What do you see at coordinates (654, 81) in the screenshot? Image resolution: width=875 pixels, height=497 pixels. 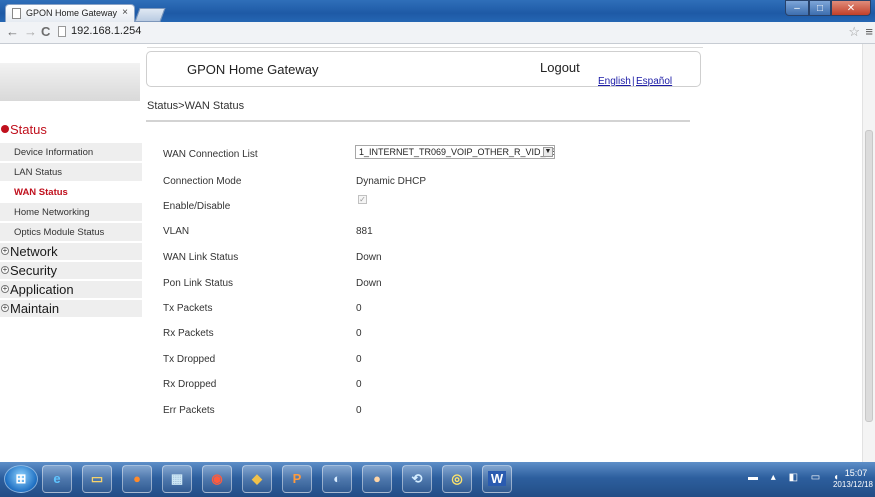 I see `language-spanish-link: Español` at bounding box center [654, 81].